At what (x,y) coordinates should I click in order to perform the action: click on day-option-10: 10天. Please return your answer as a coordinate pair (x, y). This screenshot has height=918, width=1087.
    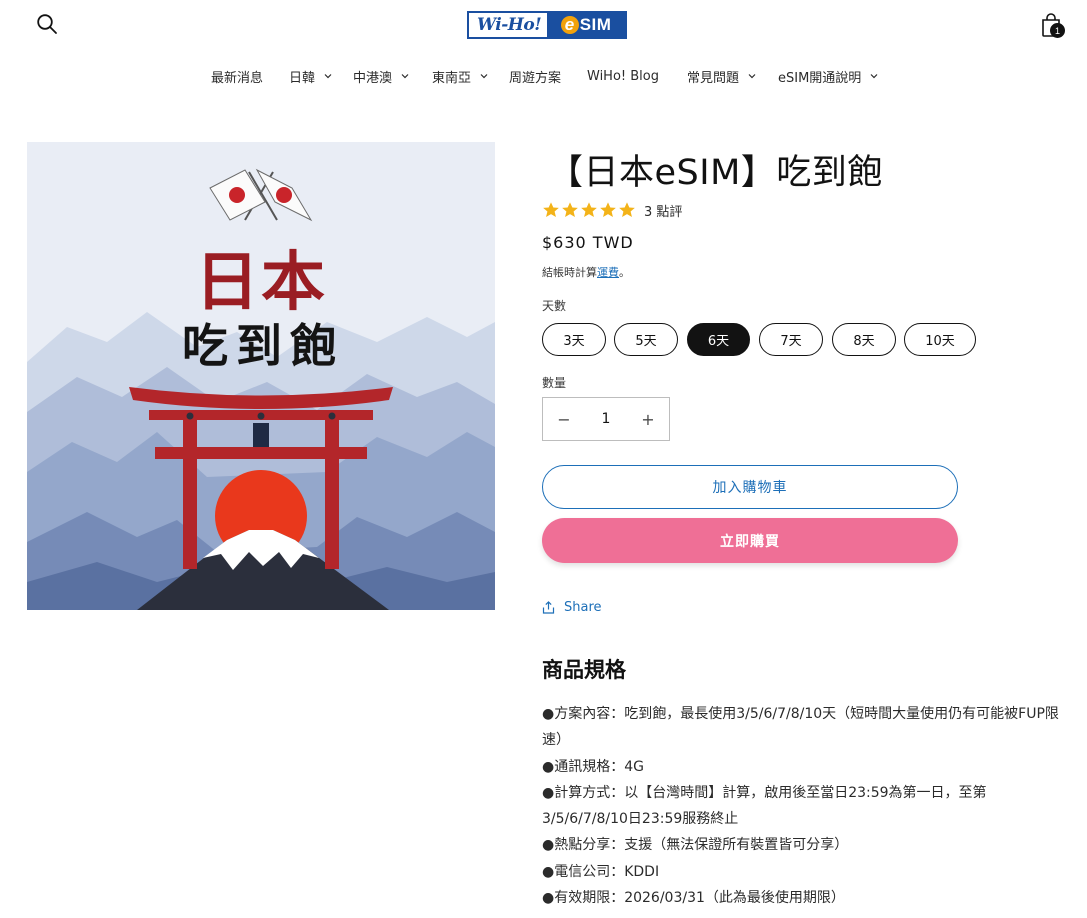
    Looking at the image, I should click on (940, 339).